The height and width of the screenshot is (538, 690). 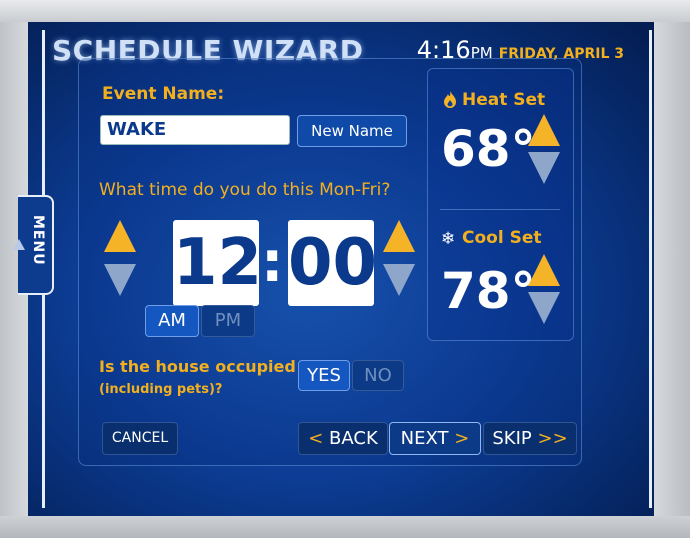 What do you see at coordinates (316, 438) in the screenshot?
I see `back-arrow-icon: <` at bounding box center [316, 438].